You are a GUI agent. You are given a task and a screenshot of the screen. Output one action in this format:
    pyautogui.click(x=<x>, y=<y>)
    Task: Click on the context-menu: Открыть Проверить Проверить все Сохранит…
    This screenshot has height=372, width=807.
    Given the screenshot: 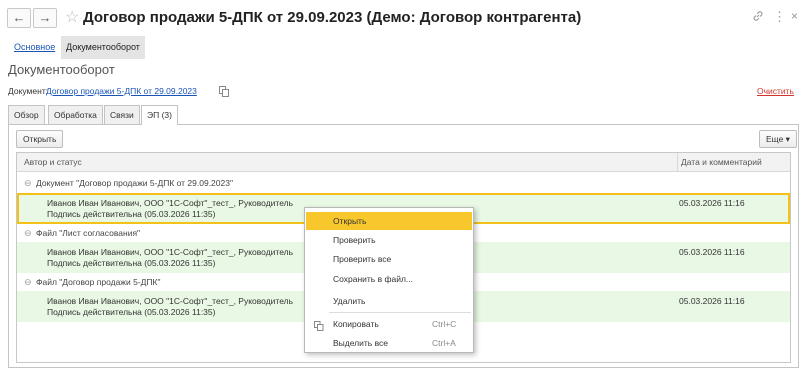 What is the action you would take?
    pyautogui.click(x=389, y=280)
    